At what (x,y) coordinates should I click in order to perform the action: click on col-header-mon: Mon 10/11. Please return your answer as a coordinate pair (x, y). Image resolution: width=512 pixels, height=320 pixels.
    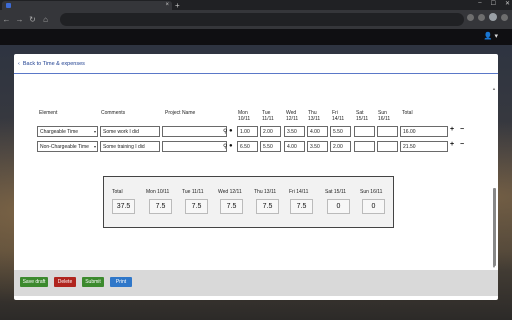
    Looking at the image, I should click on (244, 116).